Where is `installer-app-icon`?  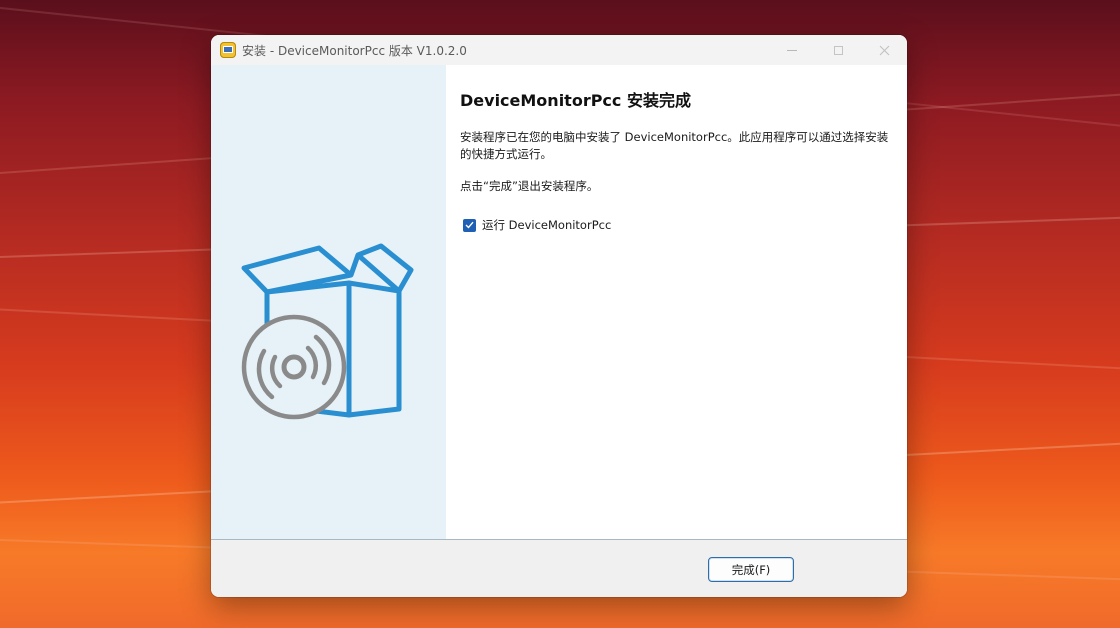 installer-app-icon is located at coordinates (228, 50).